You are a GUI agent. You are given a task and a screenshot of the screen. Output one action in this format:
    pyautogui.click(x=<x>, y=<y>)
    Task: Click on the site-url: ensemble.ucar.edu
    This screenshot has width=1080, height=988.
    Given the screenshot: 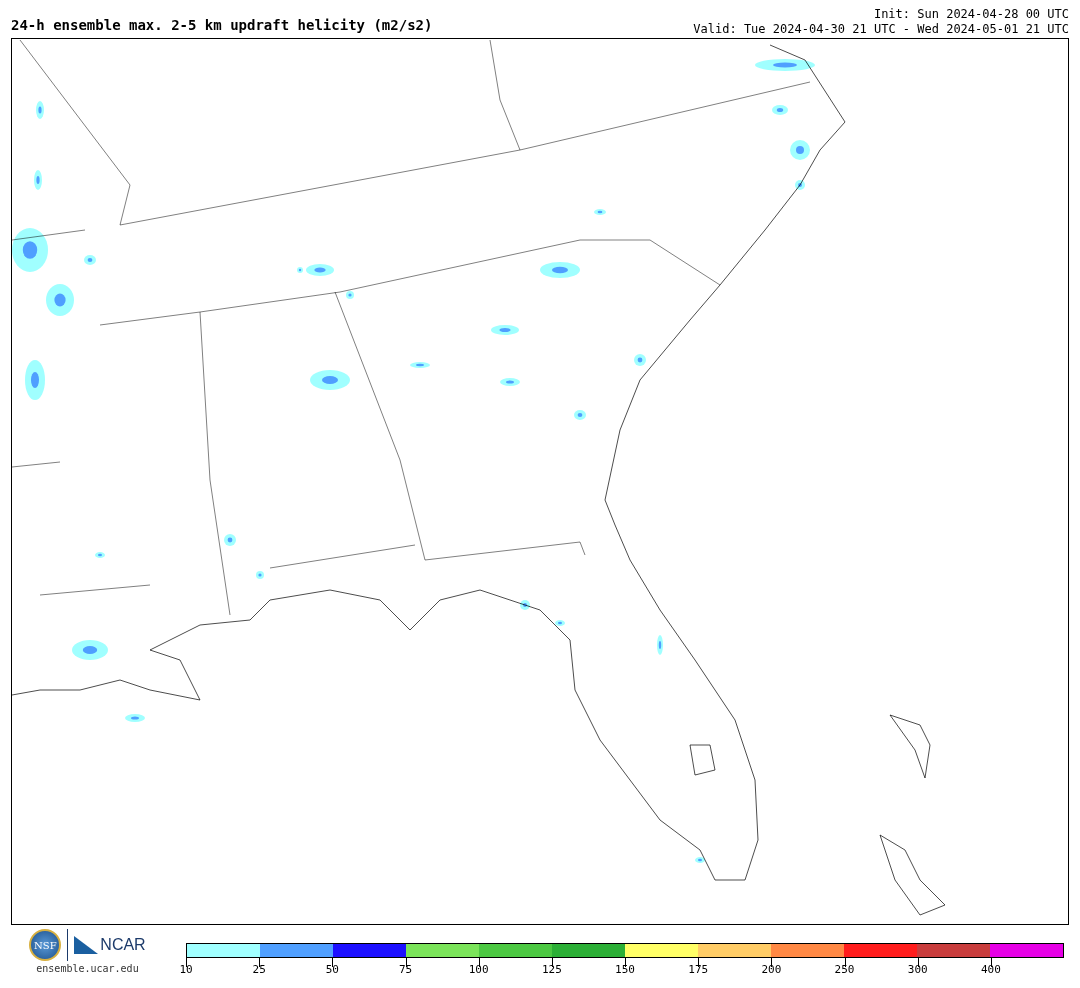 What is the action you would take?
    pyautogui.click(x=87, y=968)
    